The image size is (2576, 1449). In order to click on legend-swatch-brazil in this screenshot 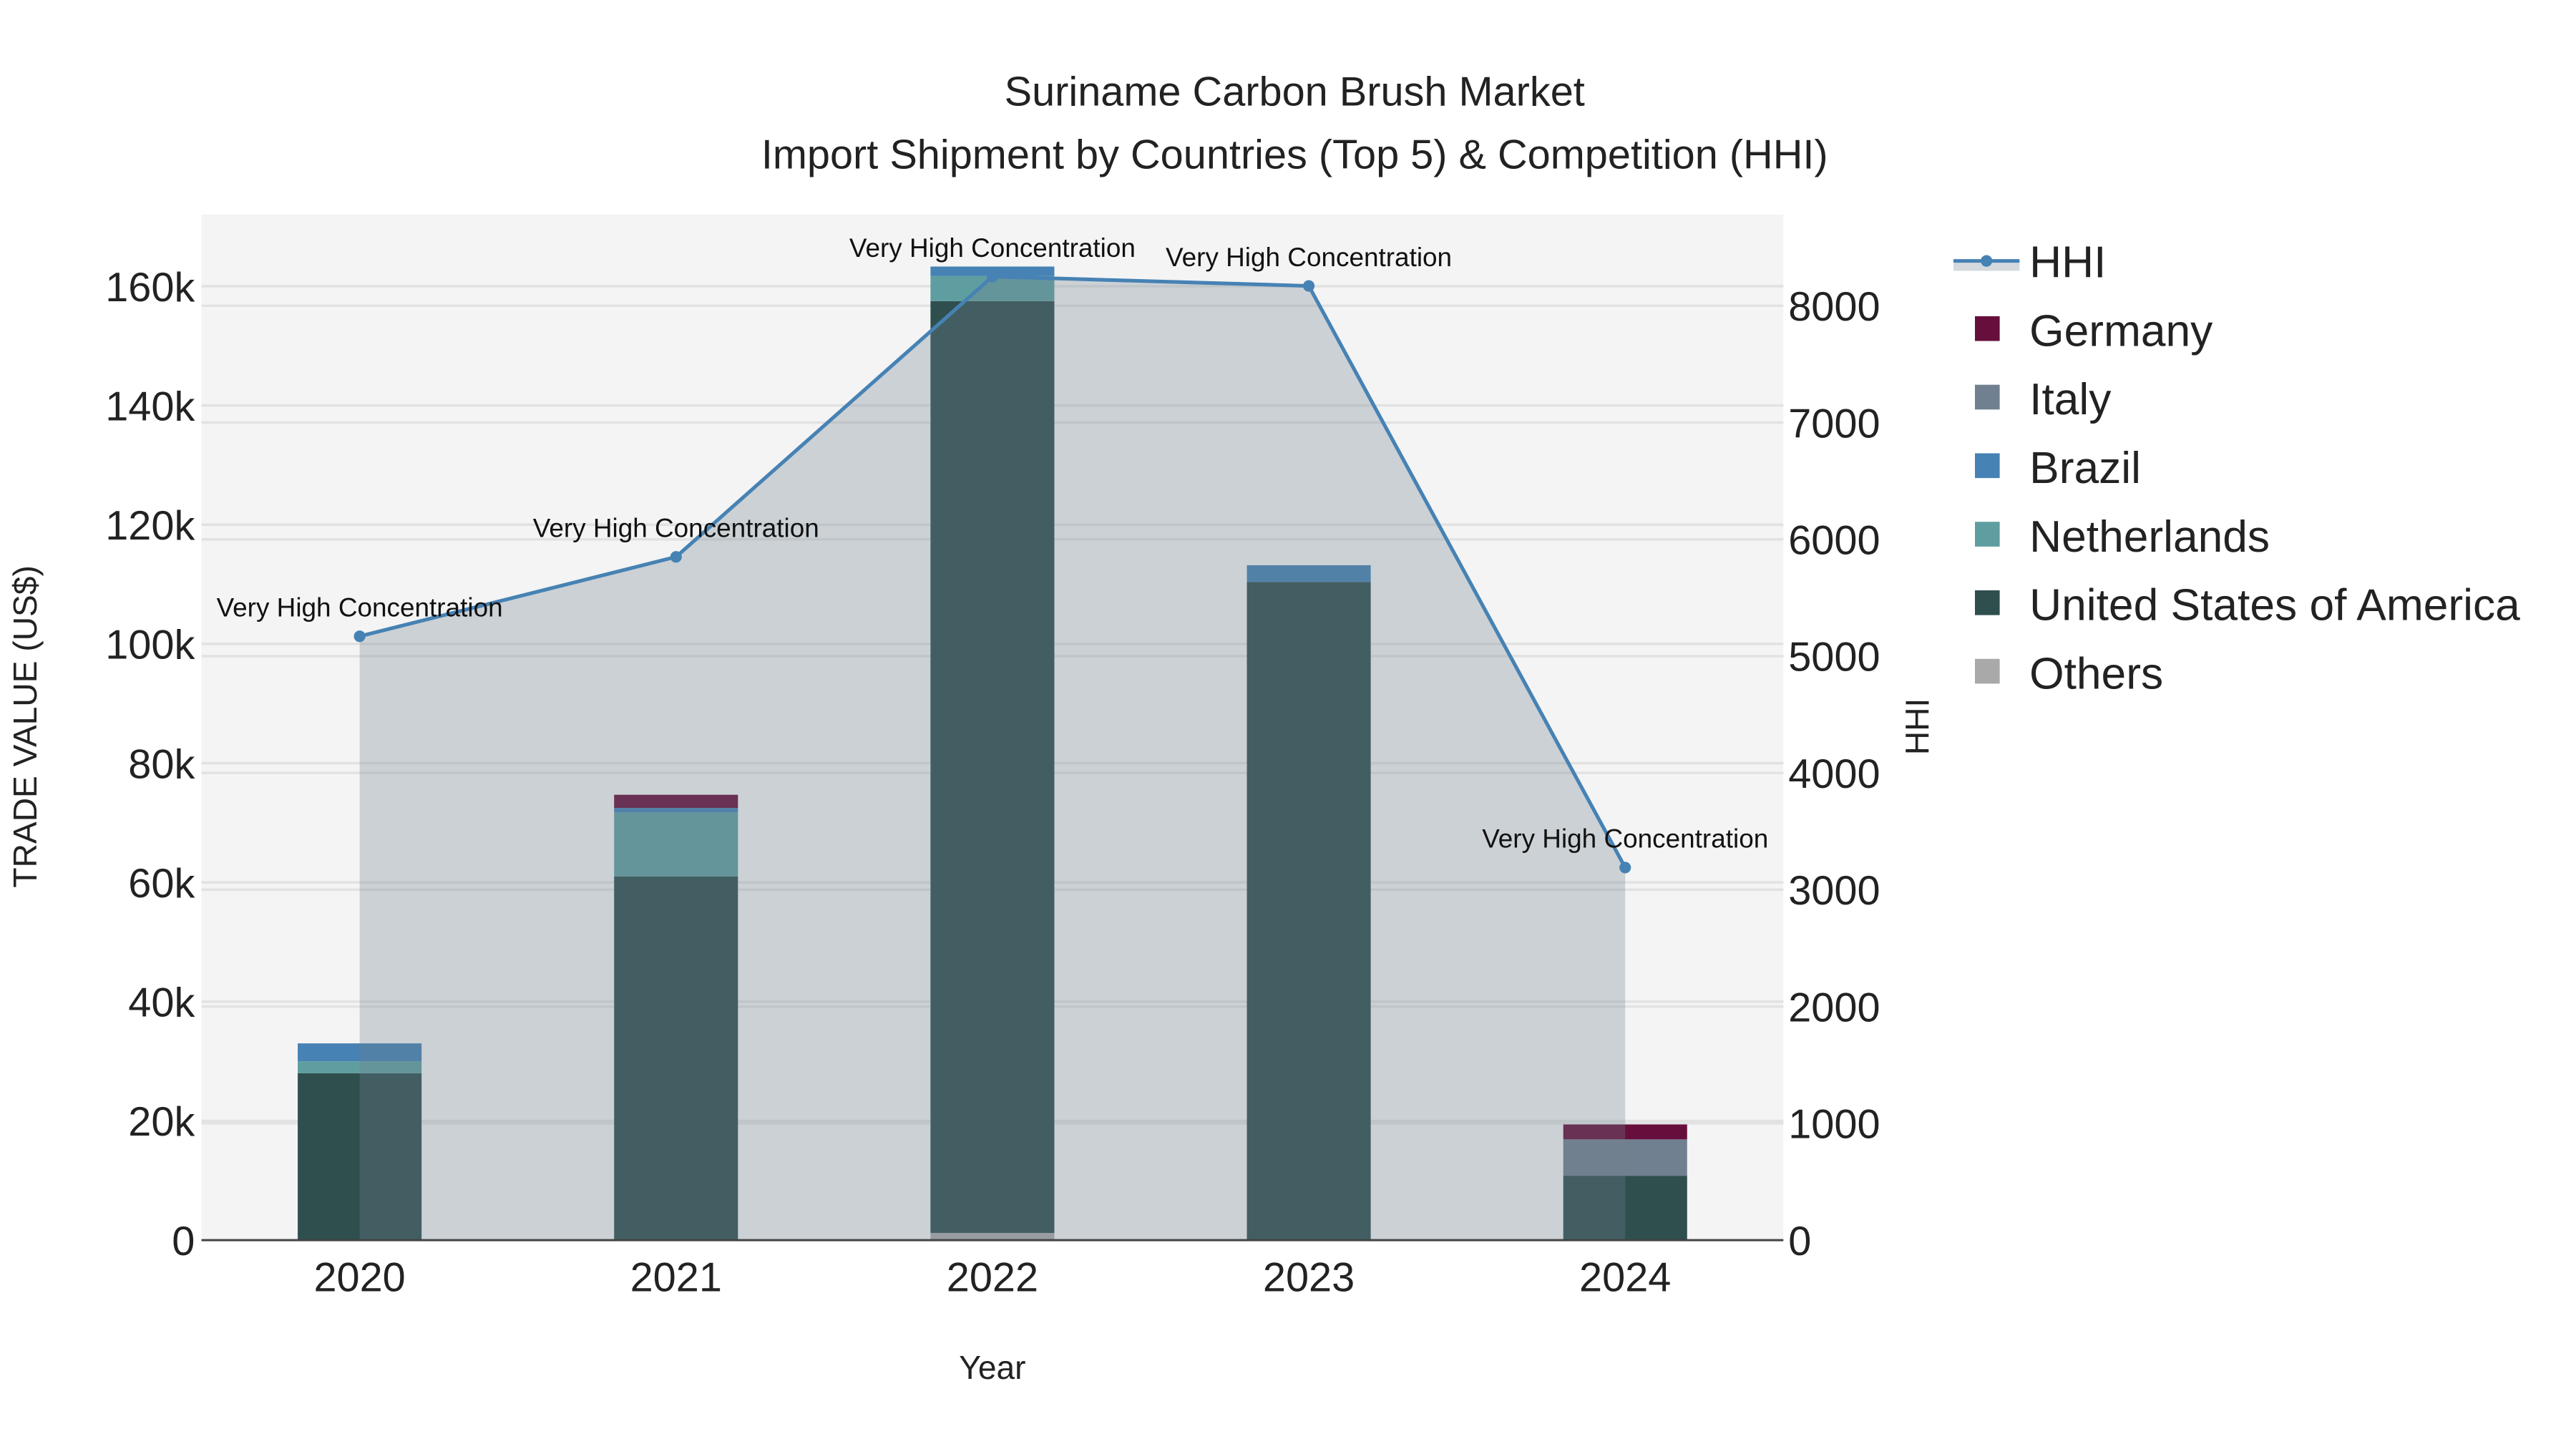, I will do `click(1987, 466)`.